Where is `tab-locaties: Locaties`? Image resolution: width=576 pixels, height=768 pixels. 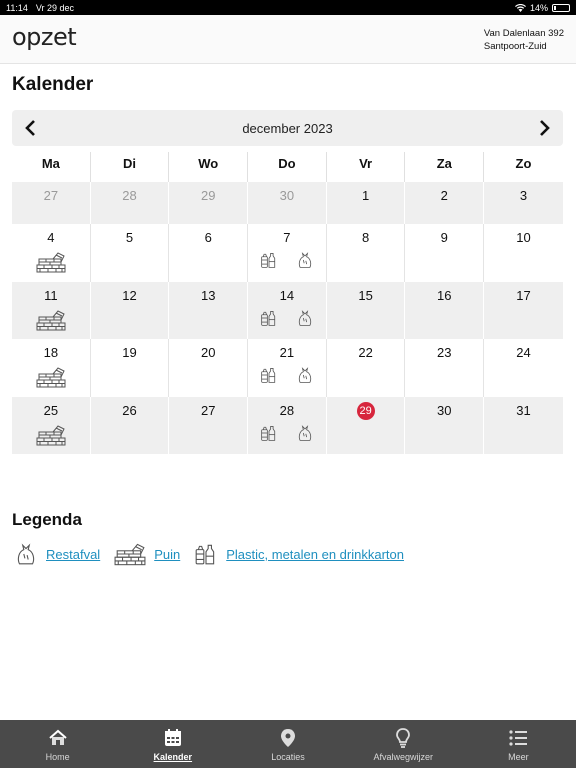
tab-locaties: Locaties is located at coordinates (287, 744).